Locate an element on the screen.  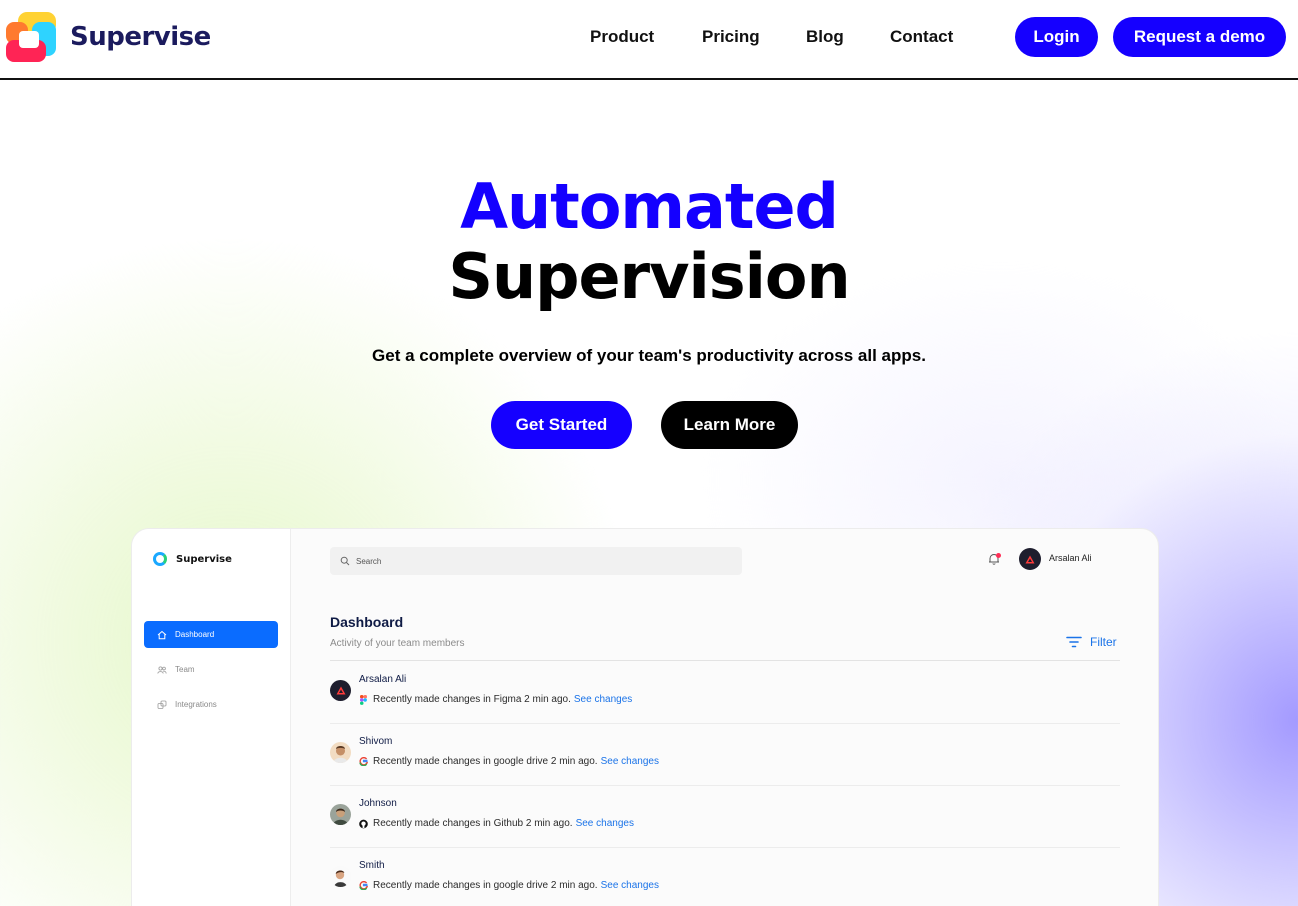
team-icon is located at coordinates (162, 669).